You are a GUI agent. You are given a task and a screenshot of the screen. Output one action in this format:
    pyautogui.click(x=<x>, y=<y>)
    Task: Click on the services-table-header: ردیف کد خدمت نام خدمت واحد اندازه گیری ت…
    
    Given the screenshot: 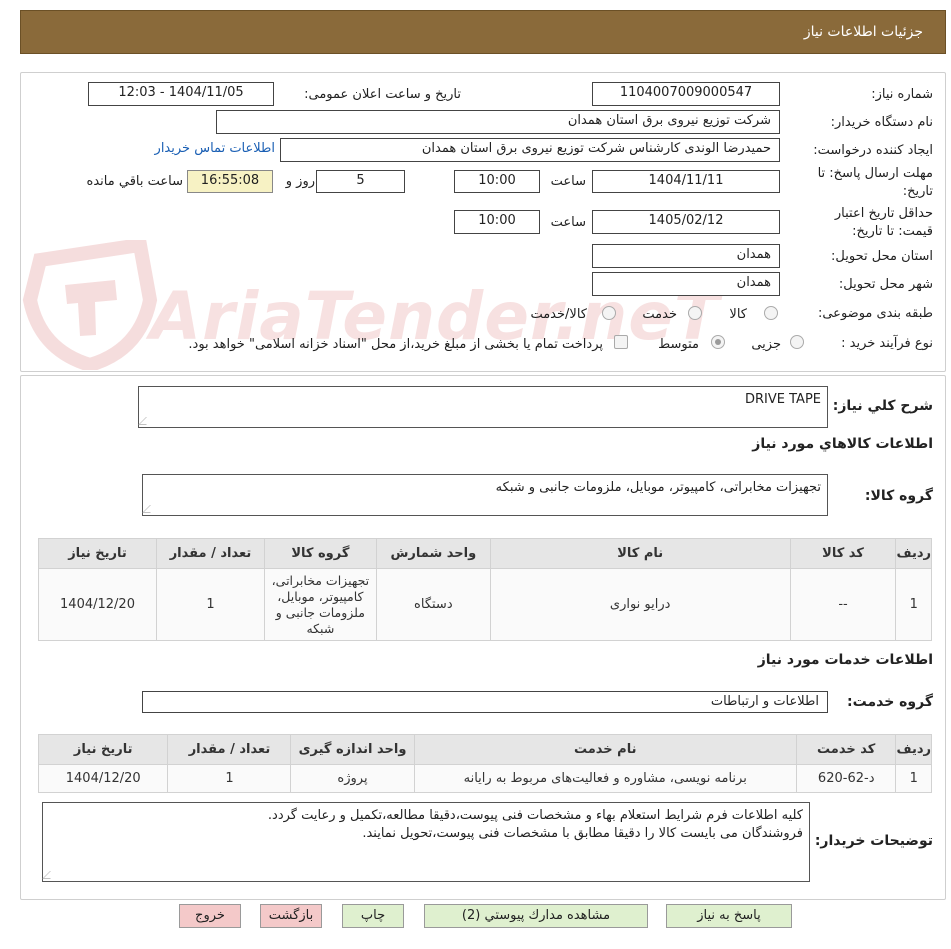 What is the action you would take?
    pyautogui.click(x=484, y=749)
    